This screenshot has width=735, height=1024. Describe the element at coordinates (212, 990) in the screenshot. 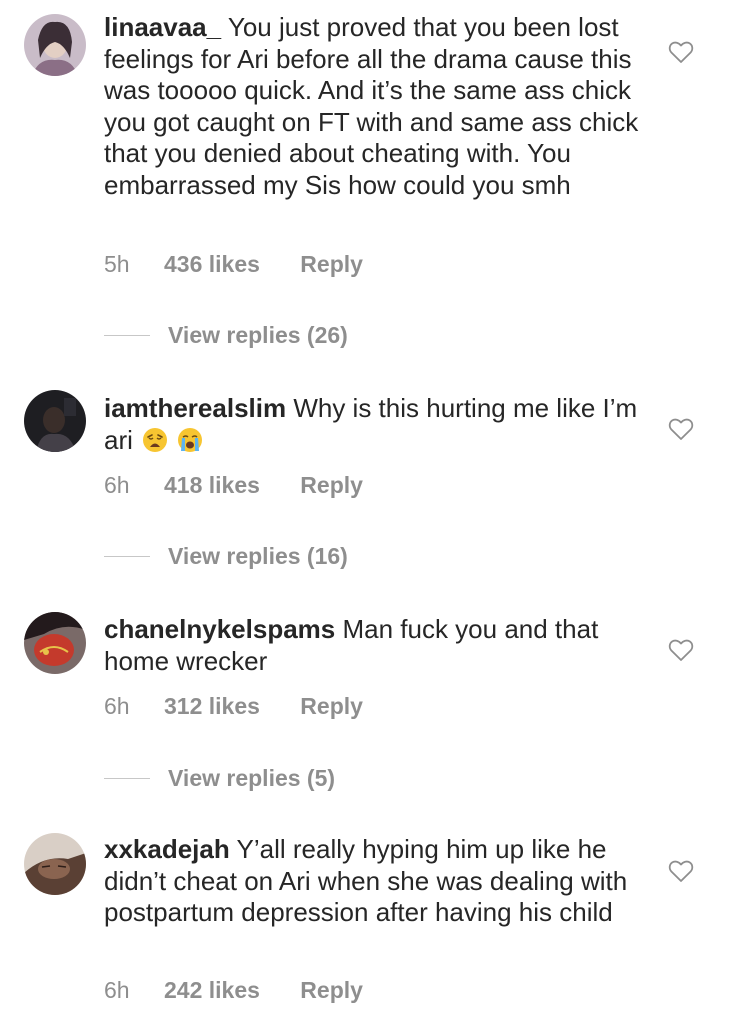

I see `comment-likes: 242 likes` at that location.